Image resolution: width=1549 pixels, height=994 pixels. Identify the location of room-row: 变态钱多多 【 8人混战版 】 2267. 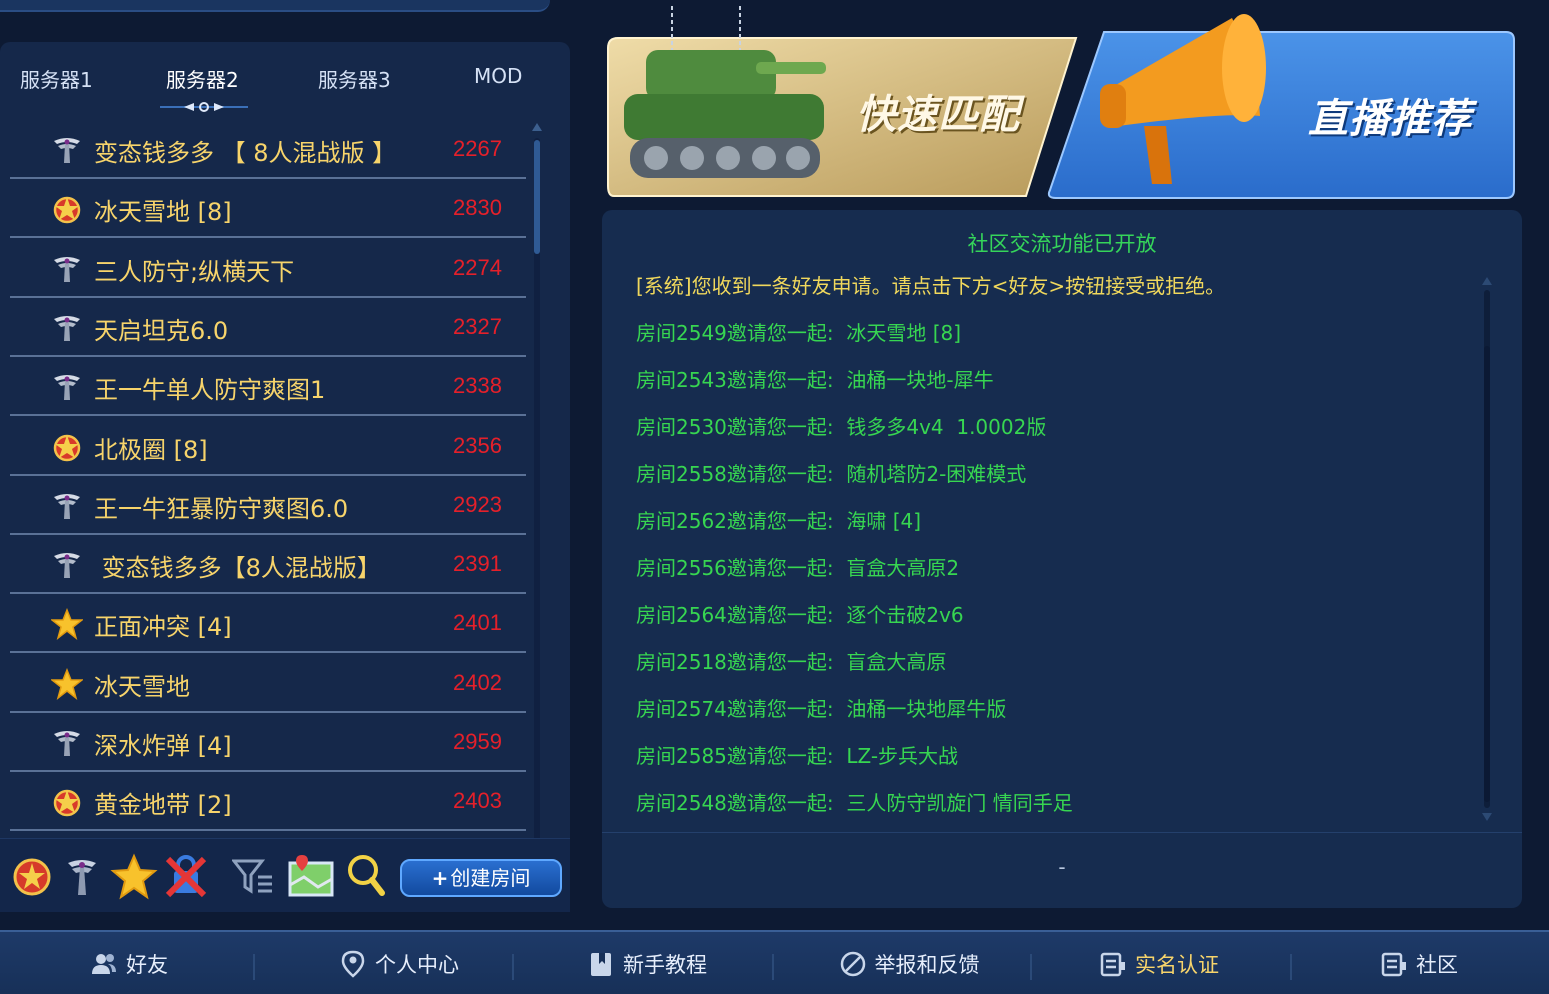
(268, 149).